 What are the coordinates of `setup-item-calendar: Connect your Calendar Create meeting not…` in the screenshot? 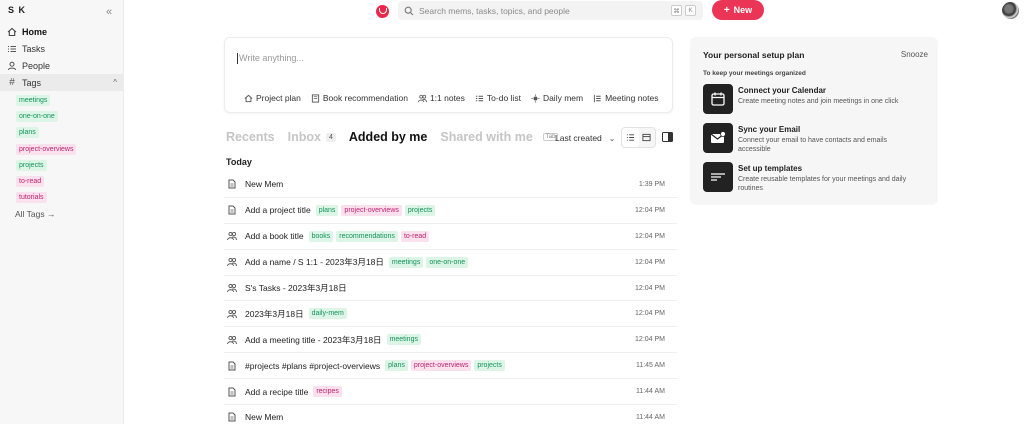 It's located at (815, 100).